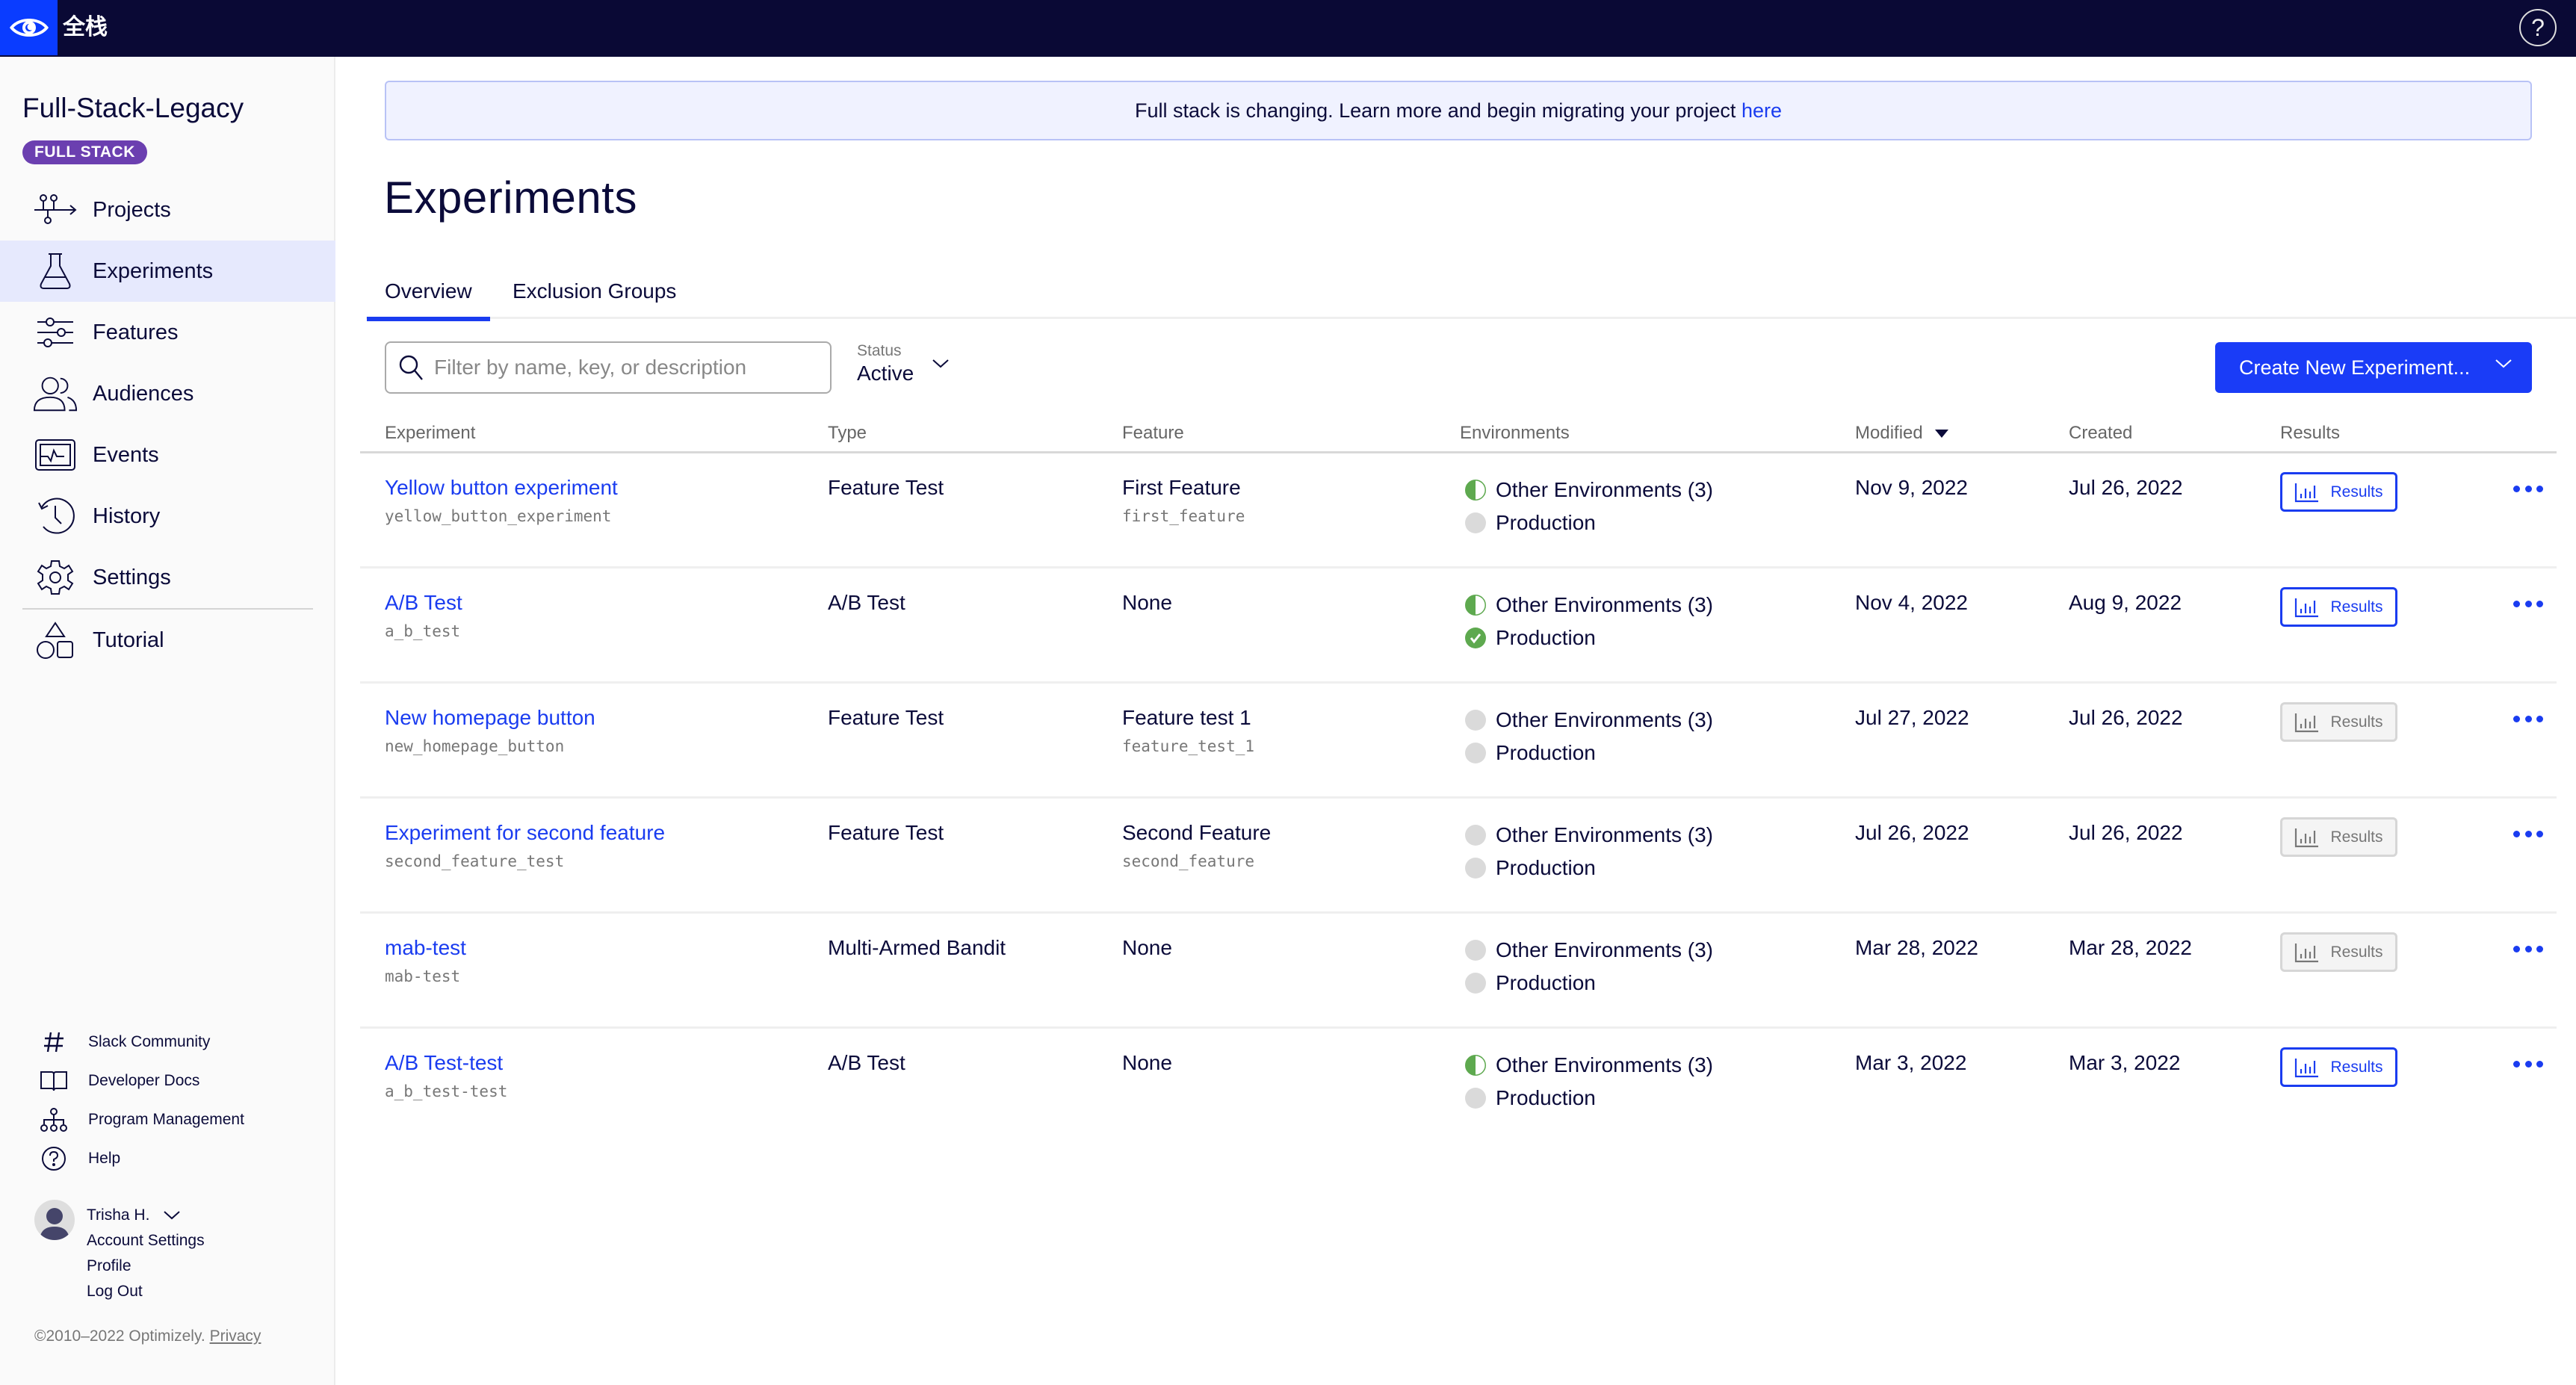  Describe the element at coordinates (153, 270) in the screenshot. I see `sidebar-item-label: Experiments` at that location.